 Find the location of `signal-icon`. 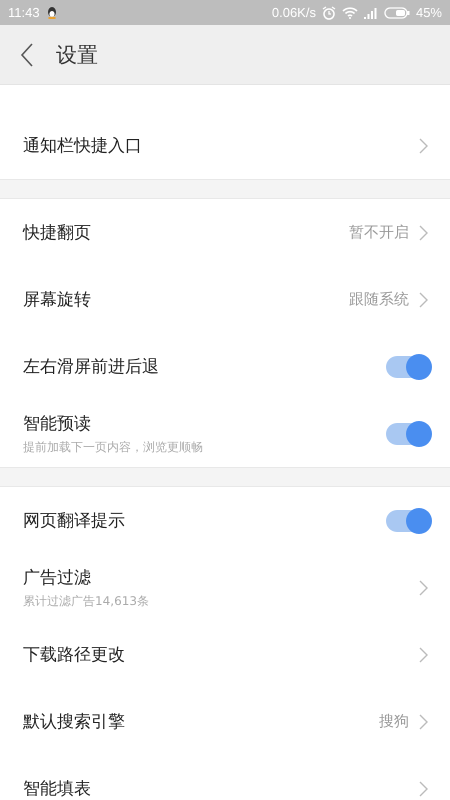

signal-icon is located at coordinates (371, 12).